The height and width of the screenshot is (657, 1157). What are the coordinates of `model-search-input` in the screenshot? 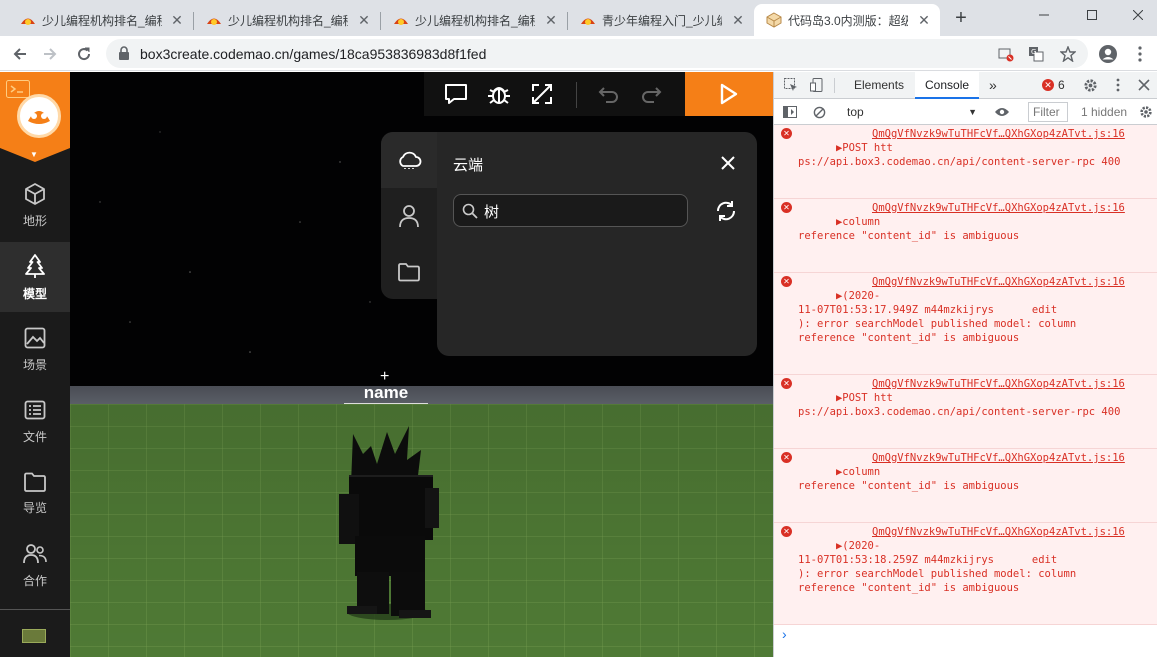 It's located at (581, 211).